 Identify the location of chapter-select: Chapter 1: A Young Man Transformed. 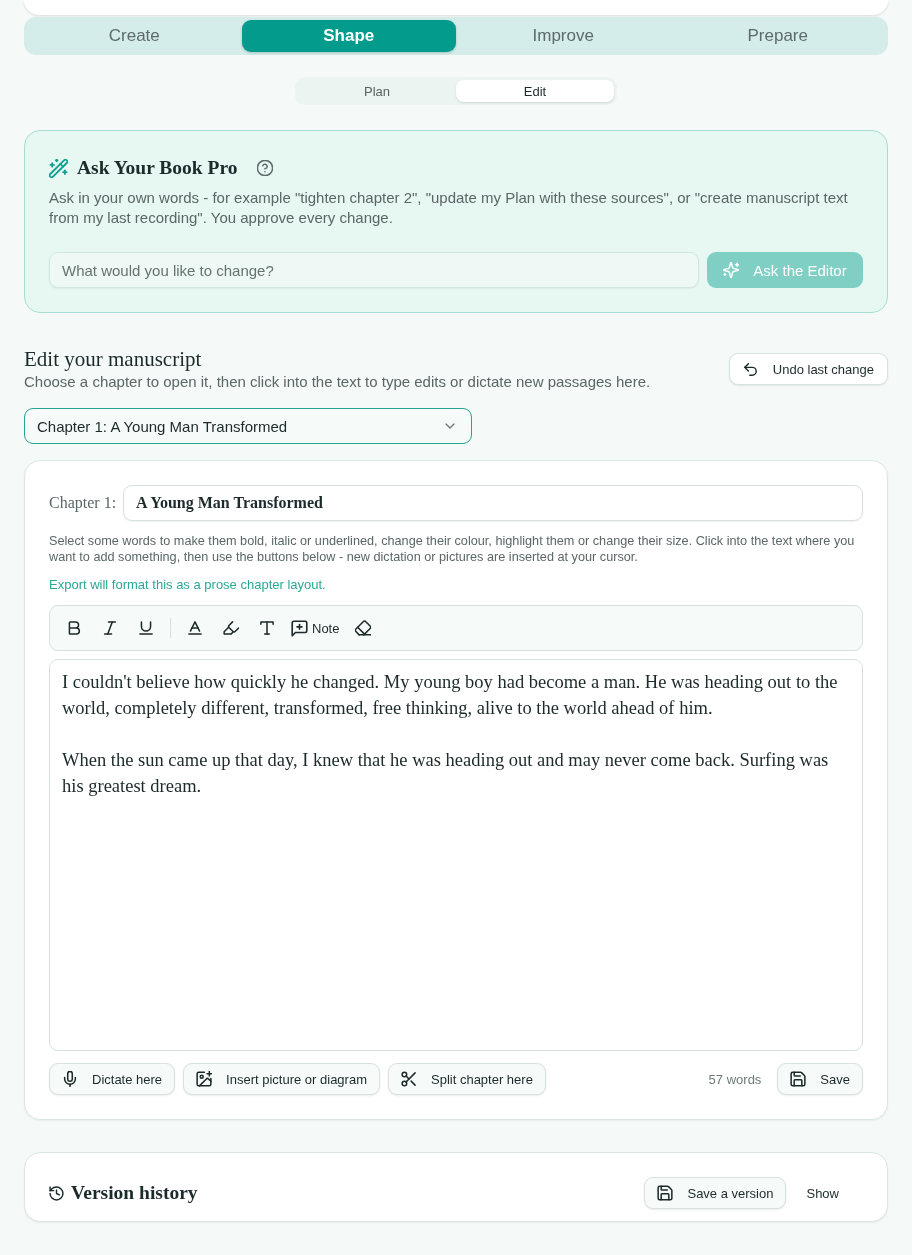
(248, 426).